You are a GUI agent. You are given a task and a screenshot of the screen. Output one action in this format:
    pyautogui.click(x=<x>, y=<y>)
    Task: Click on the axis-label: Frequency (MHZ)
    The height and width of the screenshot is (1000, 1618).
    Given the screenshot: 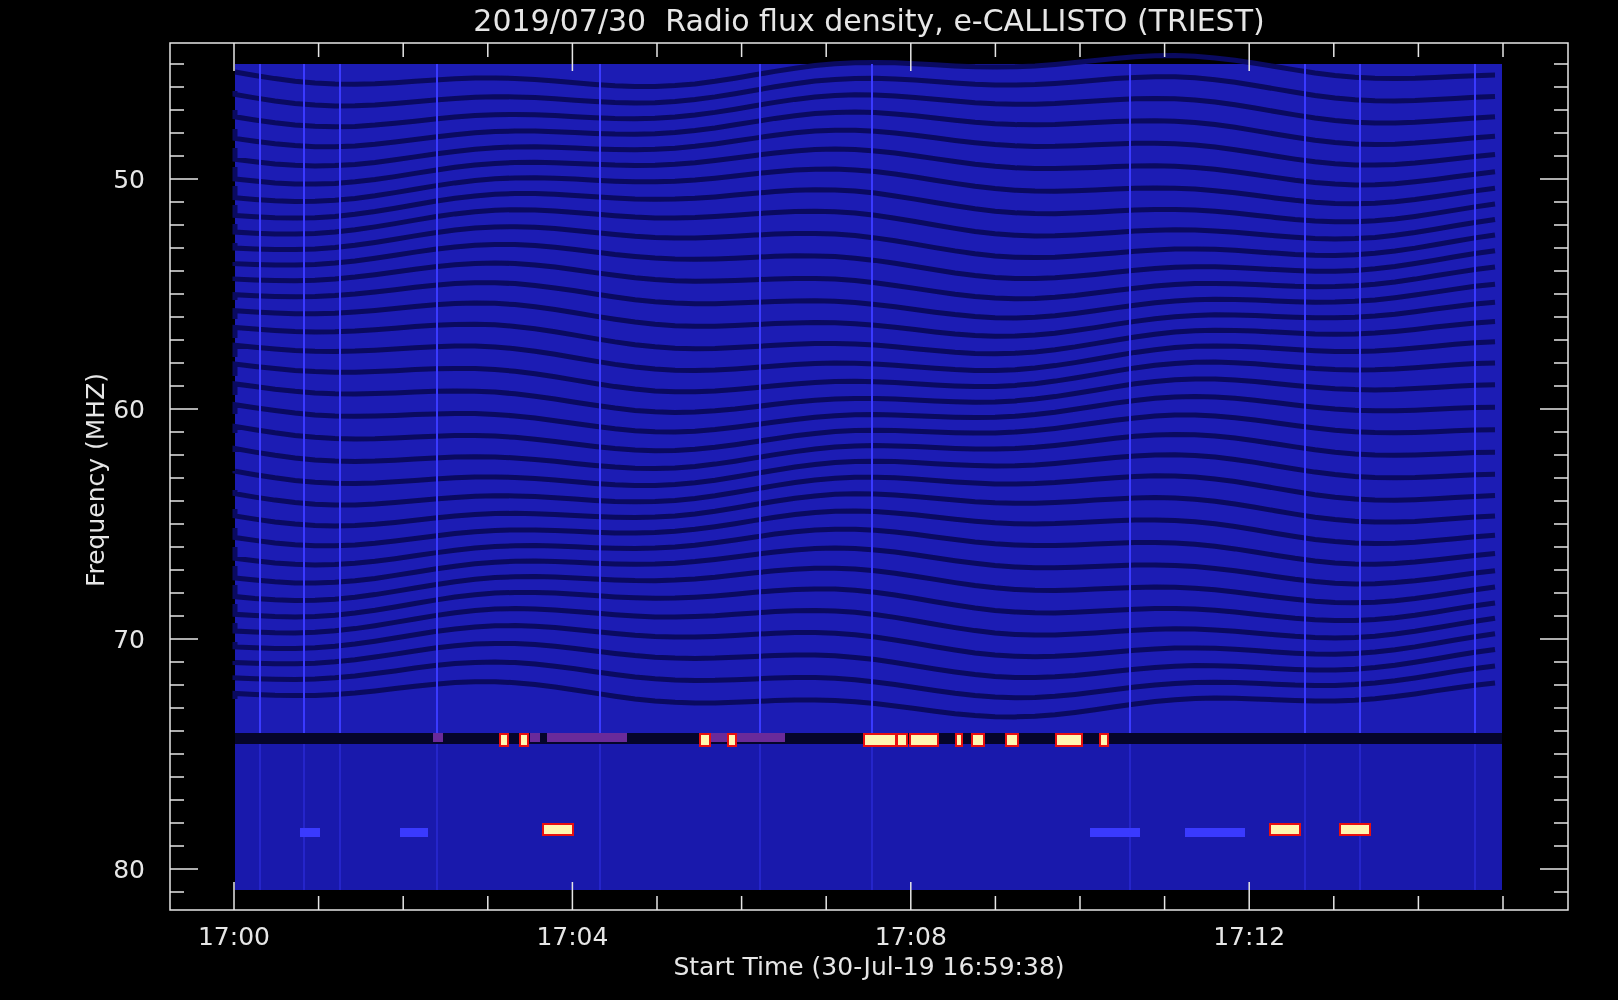 What is the action you would take?
    pyautogui.click(x=95, y=480)
    